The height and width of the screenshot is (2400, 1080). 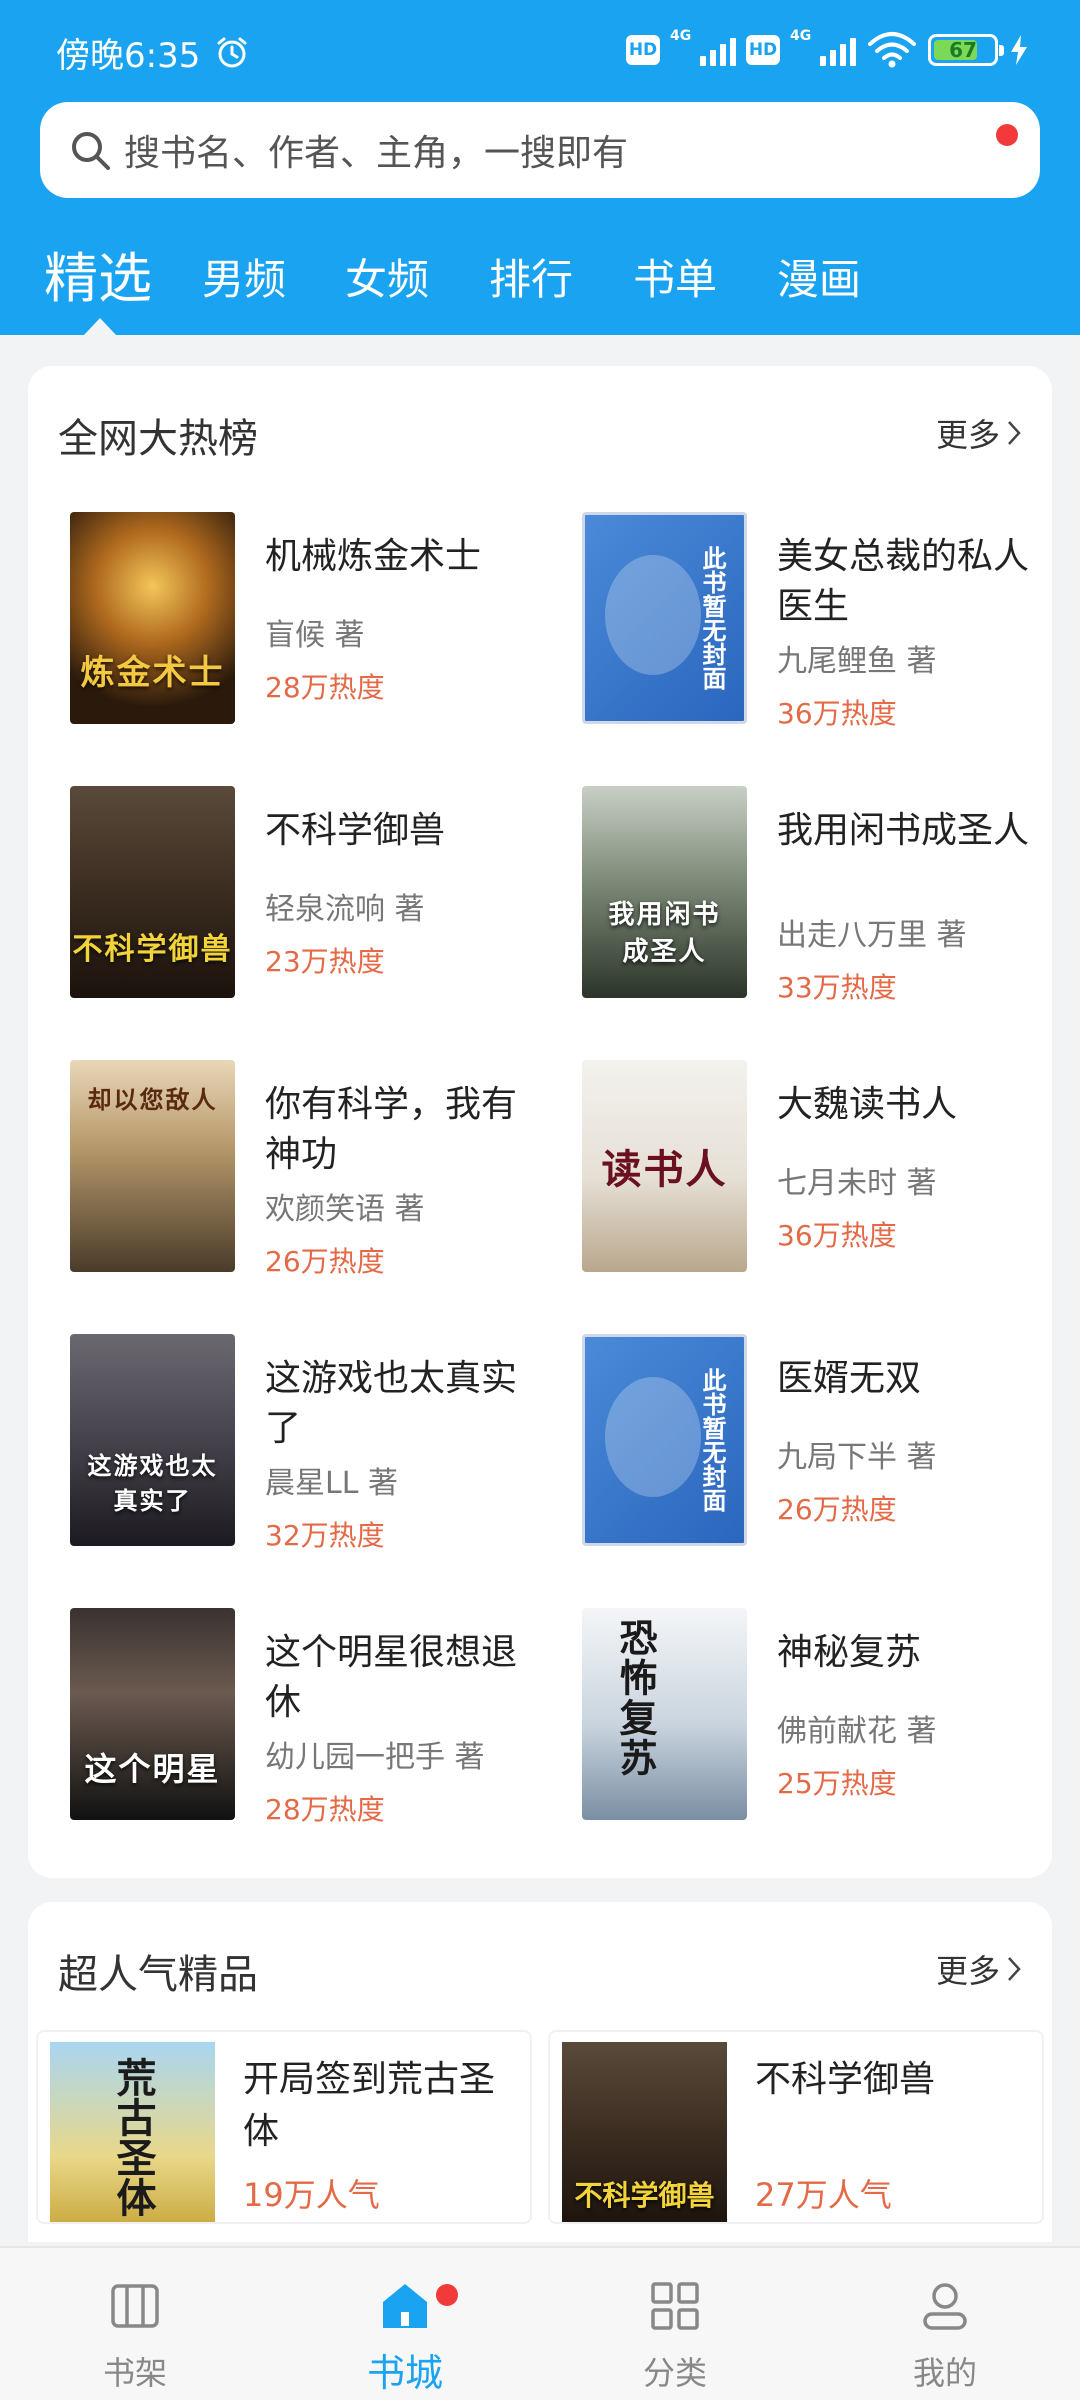 I want to click on book-author: 九尾鲤鱼 著, so click(x=857, y=661).